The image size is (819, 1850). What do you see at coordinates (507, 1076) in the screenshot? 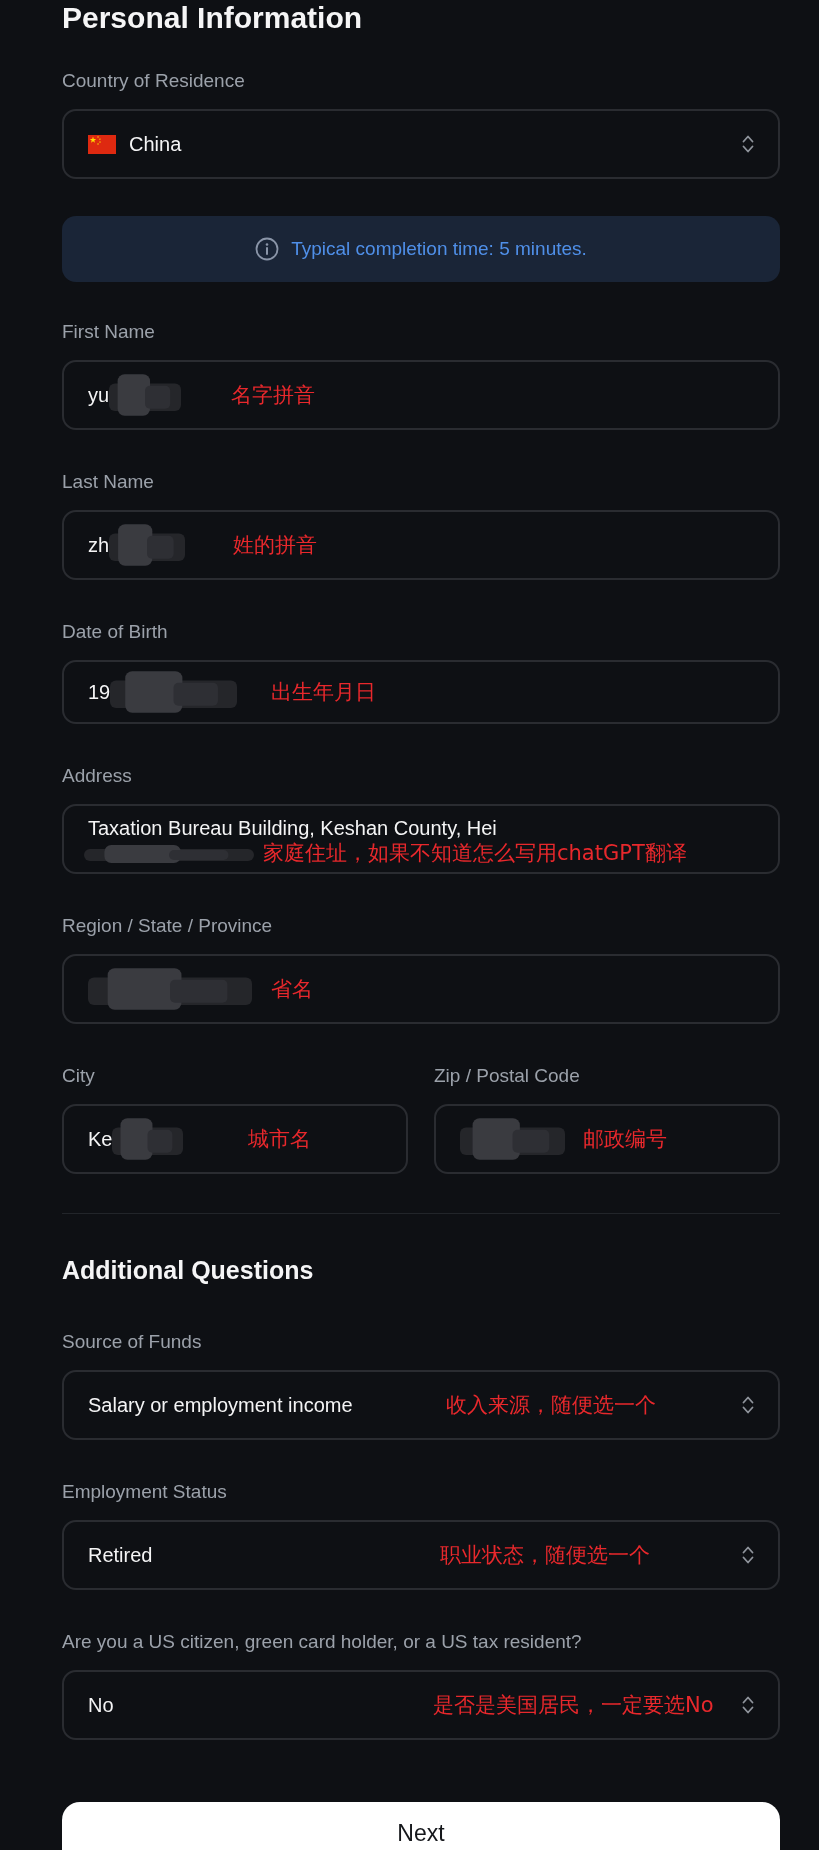
I see `field-label: Zip / Postal Code` at bounding box center [507, 1076].